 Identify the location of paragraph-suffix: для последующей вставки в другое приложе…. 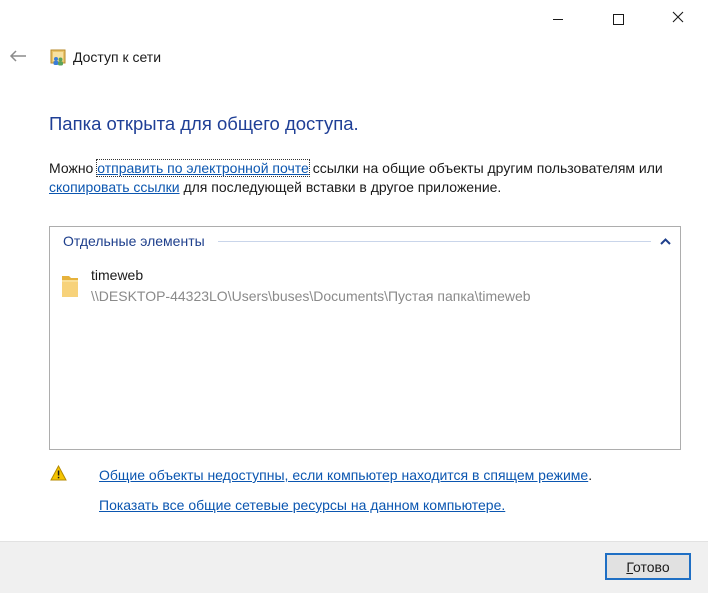
(340, 187).